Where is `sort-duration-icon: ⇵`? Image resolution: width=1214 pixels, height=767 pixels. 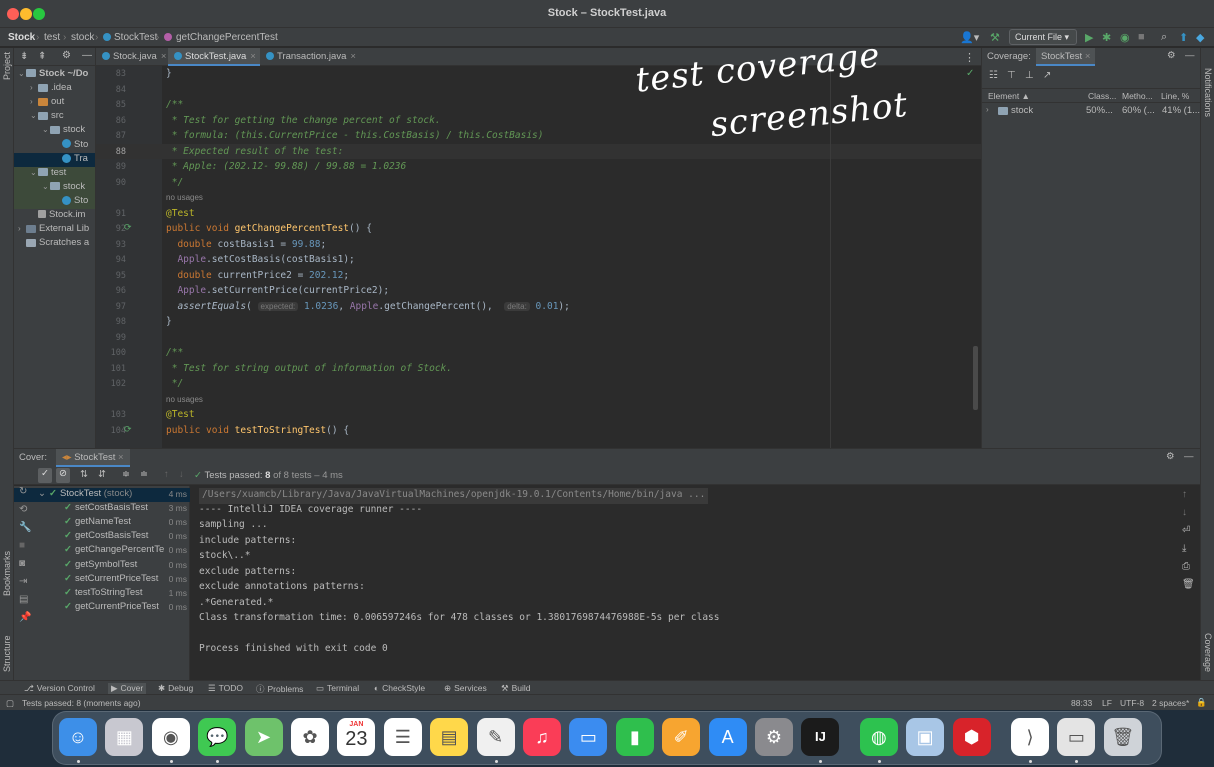 sort-duration-icon: ⇵ is located at coordinates (102, 474).